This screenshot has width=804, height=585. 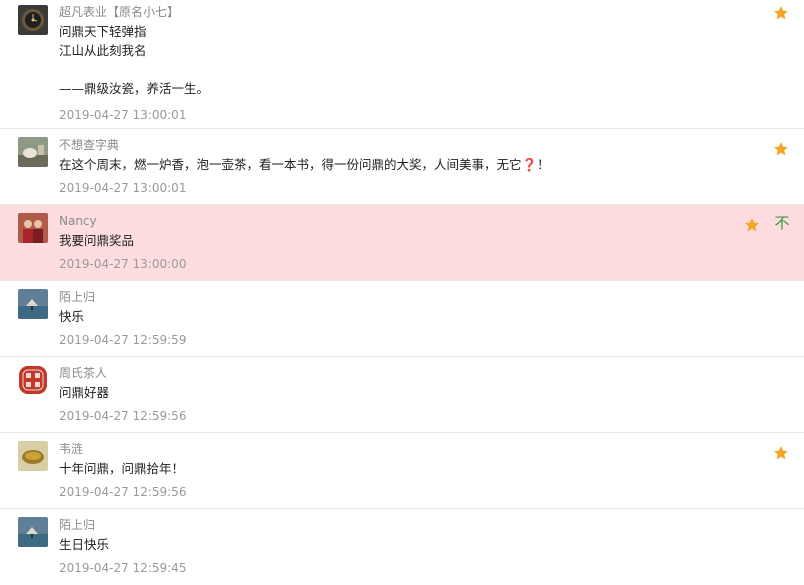 I want to click on comment-time: 2019-04-27 12:59:45, so click(x=123, y=568).